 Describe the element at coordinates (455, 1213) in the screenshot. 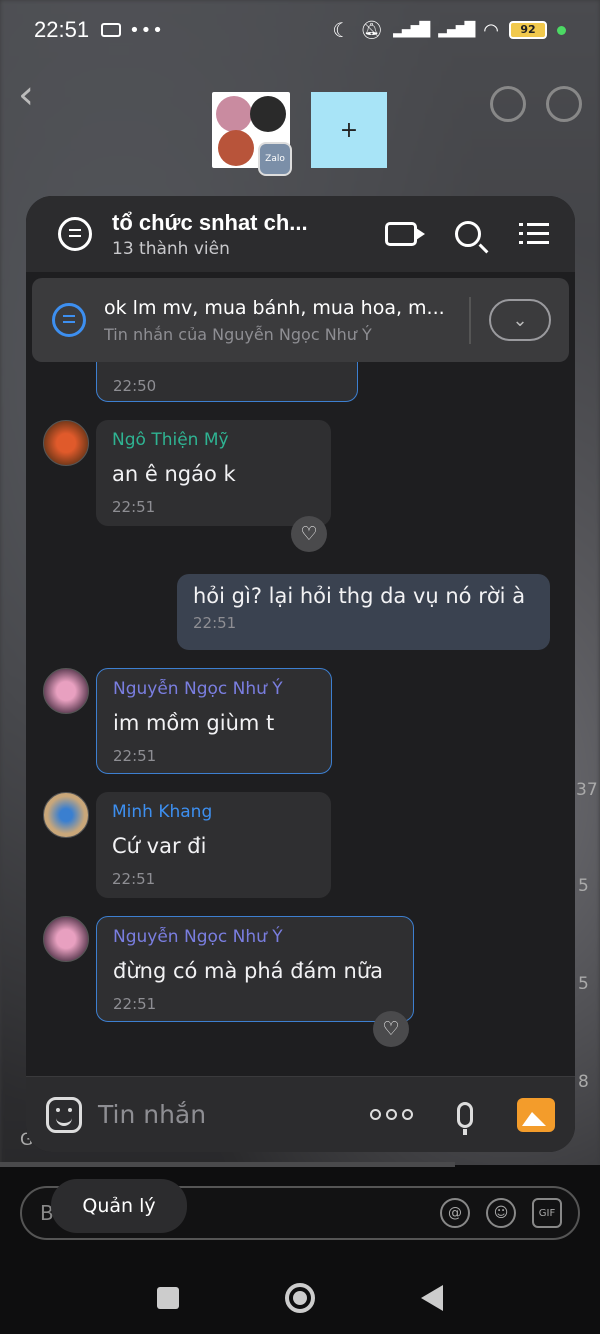

I see `mention-icon: @` at that location.